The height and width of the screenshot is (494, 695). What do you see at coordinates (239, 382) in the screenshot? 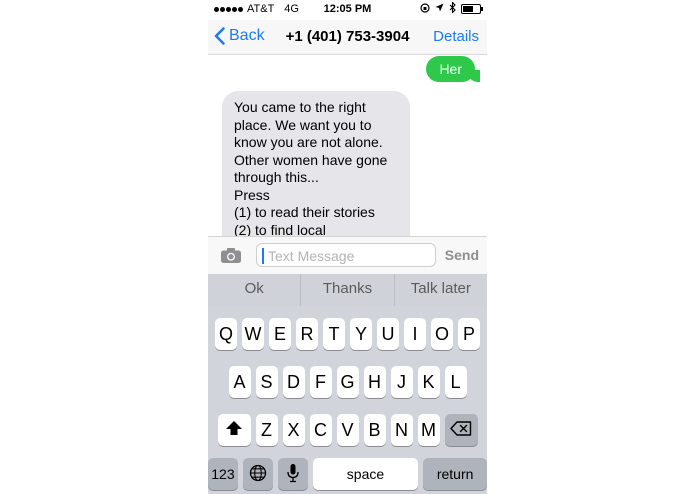
I see `key-a: A` at bounding box center [239, 382].